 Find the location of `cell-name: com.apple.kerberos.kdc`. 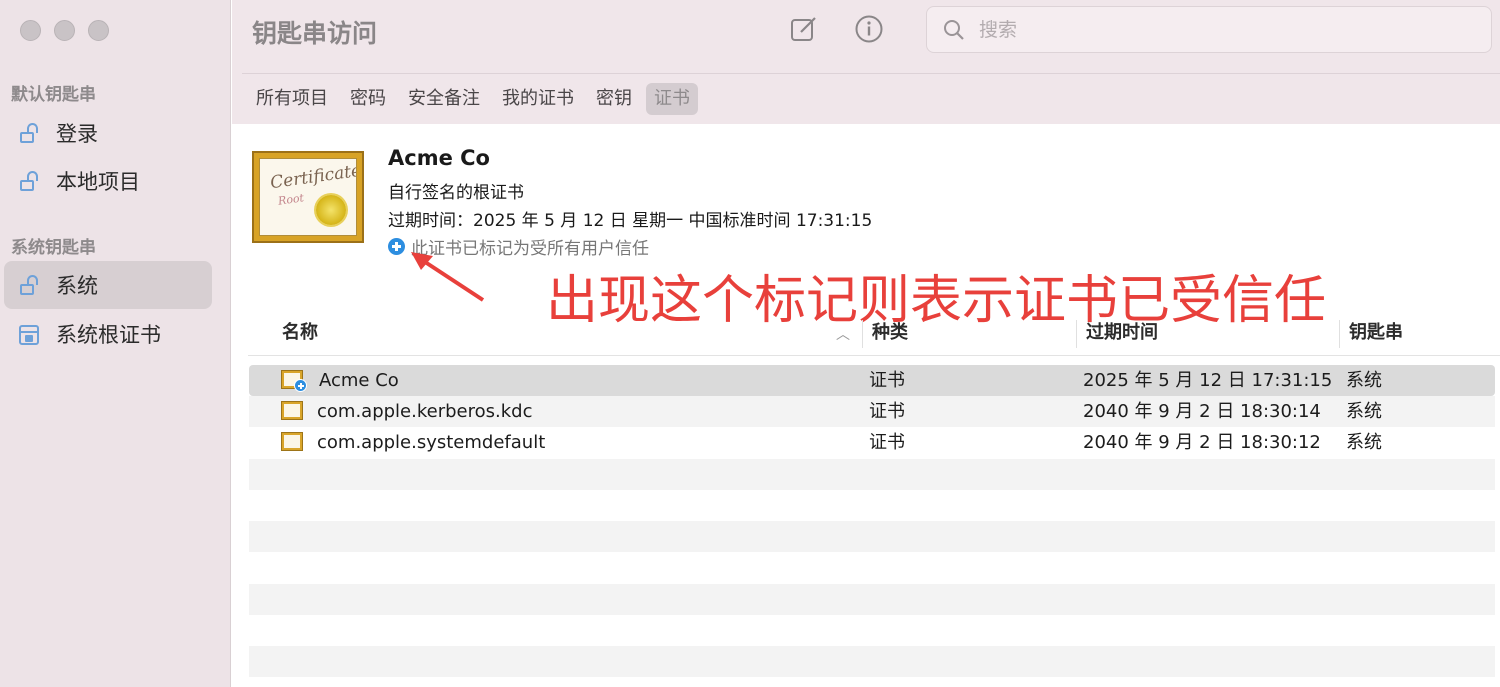

cell-name: com.apple.kerberos.kdc is located at coordinates (425, 411).